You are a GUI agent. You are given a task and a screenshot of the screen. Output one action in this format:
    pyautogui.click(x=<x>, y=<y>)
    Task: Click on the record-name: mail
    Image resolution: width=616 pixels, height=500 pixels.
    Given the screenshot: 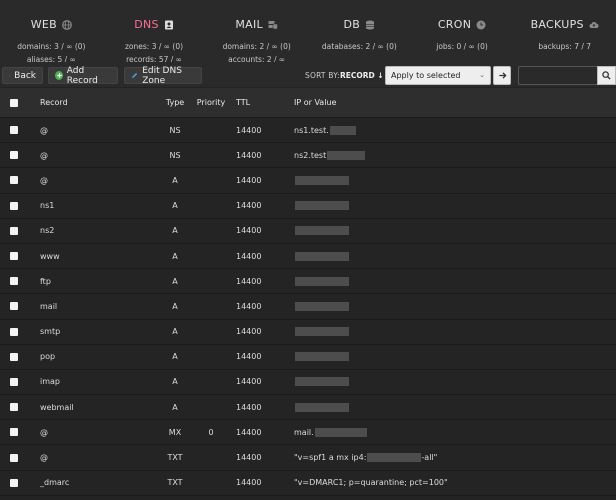 What is the action you would take?
    pyautogui.click(x=48, y=306)
    